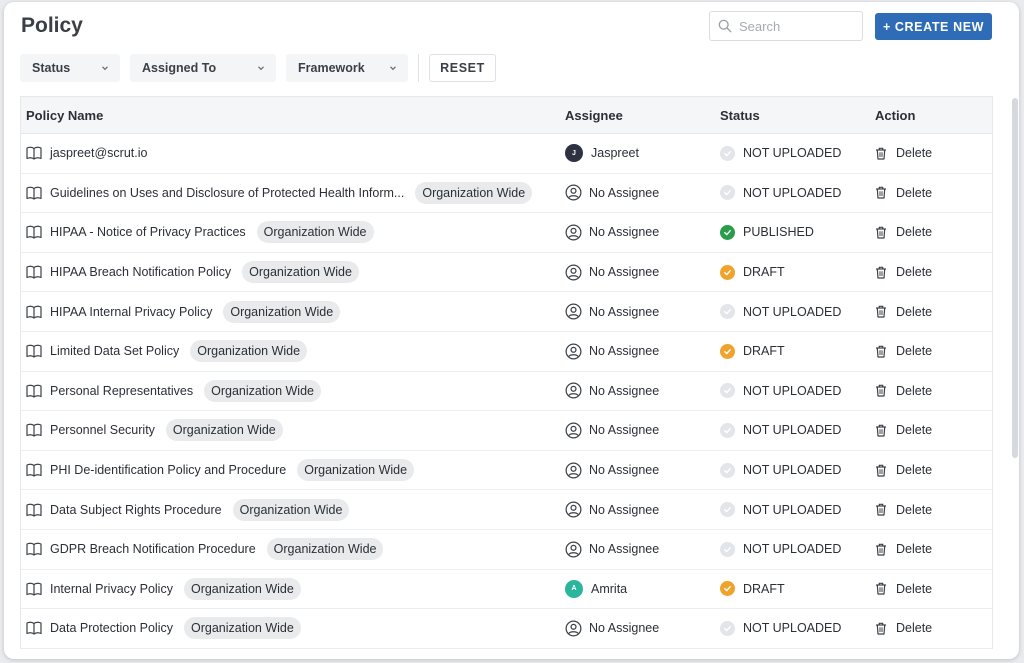 The height and width of the screenshot is (663, 1024). What do you see at coordinates (933, 26) in the screenshot?
I see `create-new-button: + CREATE NEW` at bounding box center [933, 26].